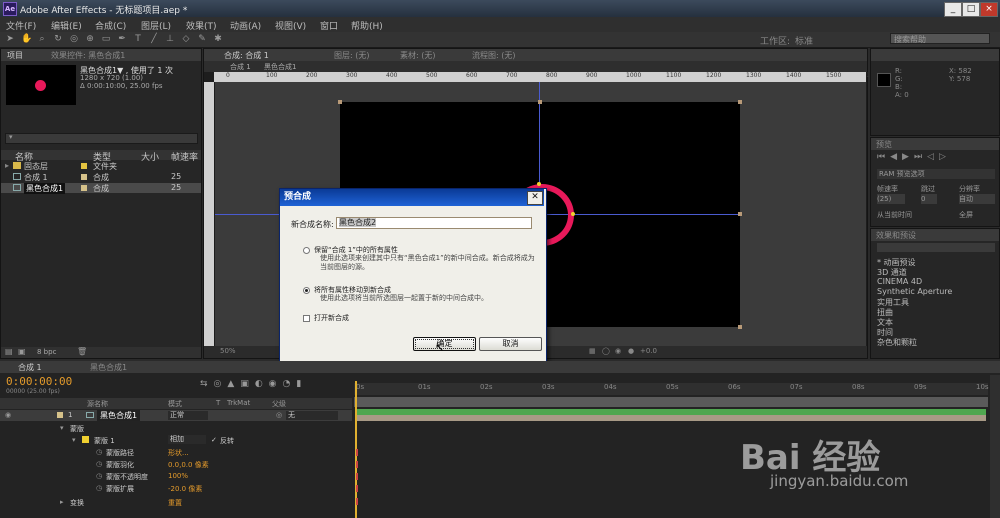  Describe the element at coordinates (178, 476) in the screenshot. I see `mask-opacity-value: 100%` at that location.